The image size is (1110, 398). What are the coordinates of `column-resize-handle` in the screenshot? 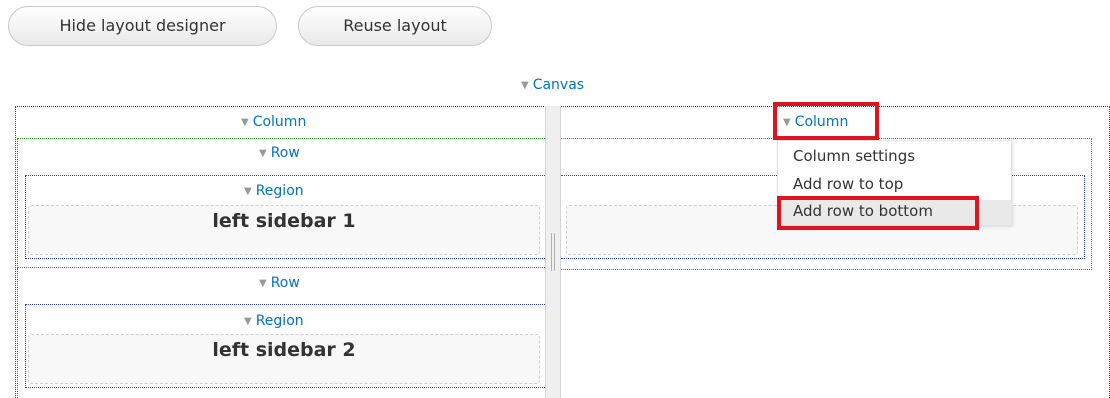 It's located at (553, 252).